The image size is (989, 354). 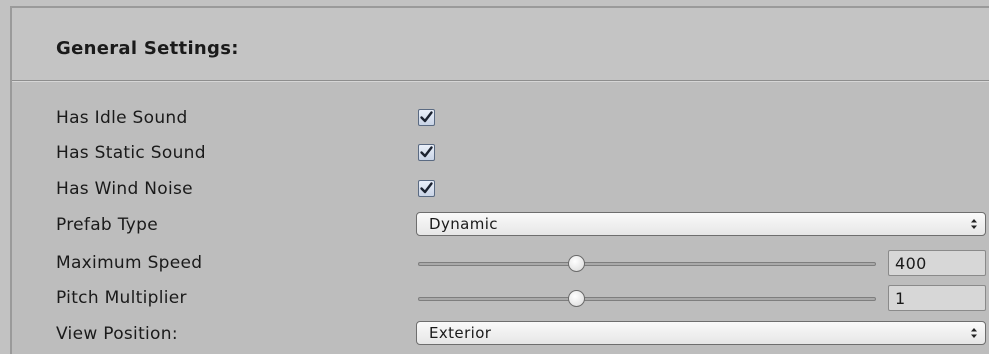 I want to click on maximum-speed-input: 400, so click(x=937, y=263).